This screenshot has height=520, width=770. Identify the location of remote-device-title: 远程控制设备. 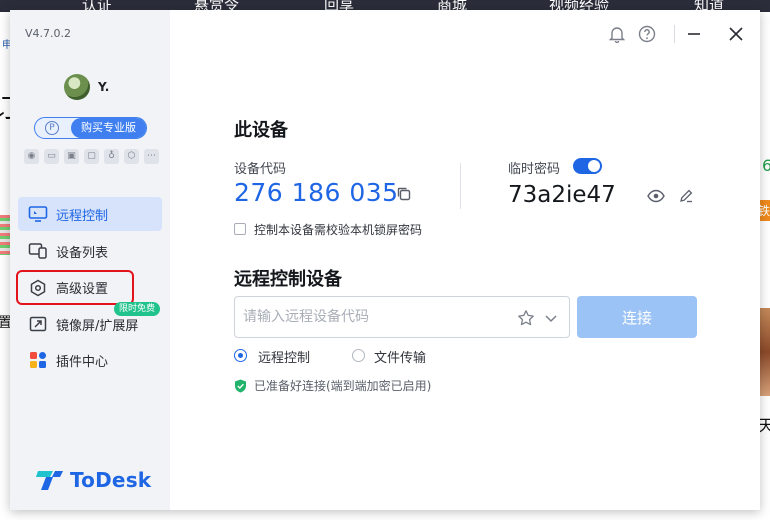
(288, 279).